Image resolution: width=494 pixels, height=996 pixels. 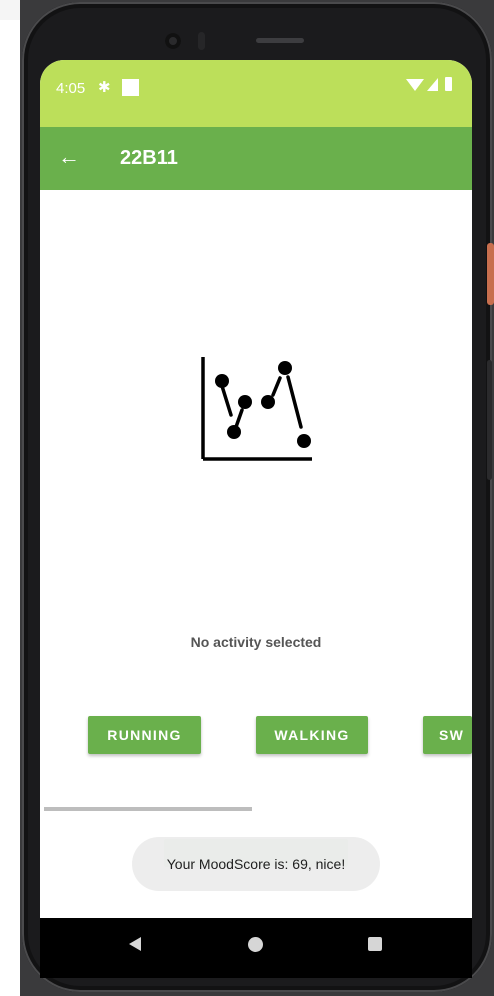 What do you see at coordinates (256, 158) in the screenshot?
I see `app-bar: ← 22B11` at bounding box center [256, 158].